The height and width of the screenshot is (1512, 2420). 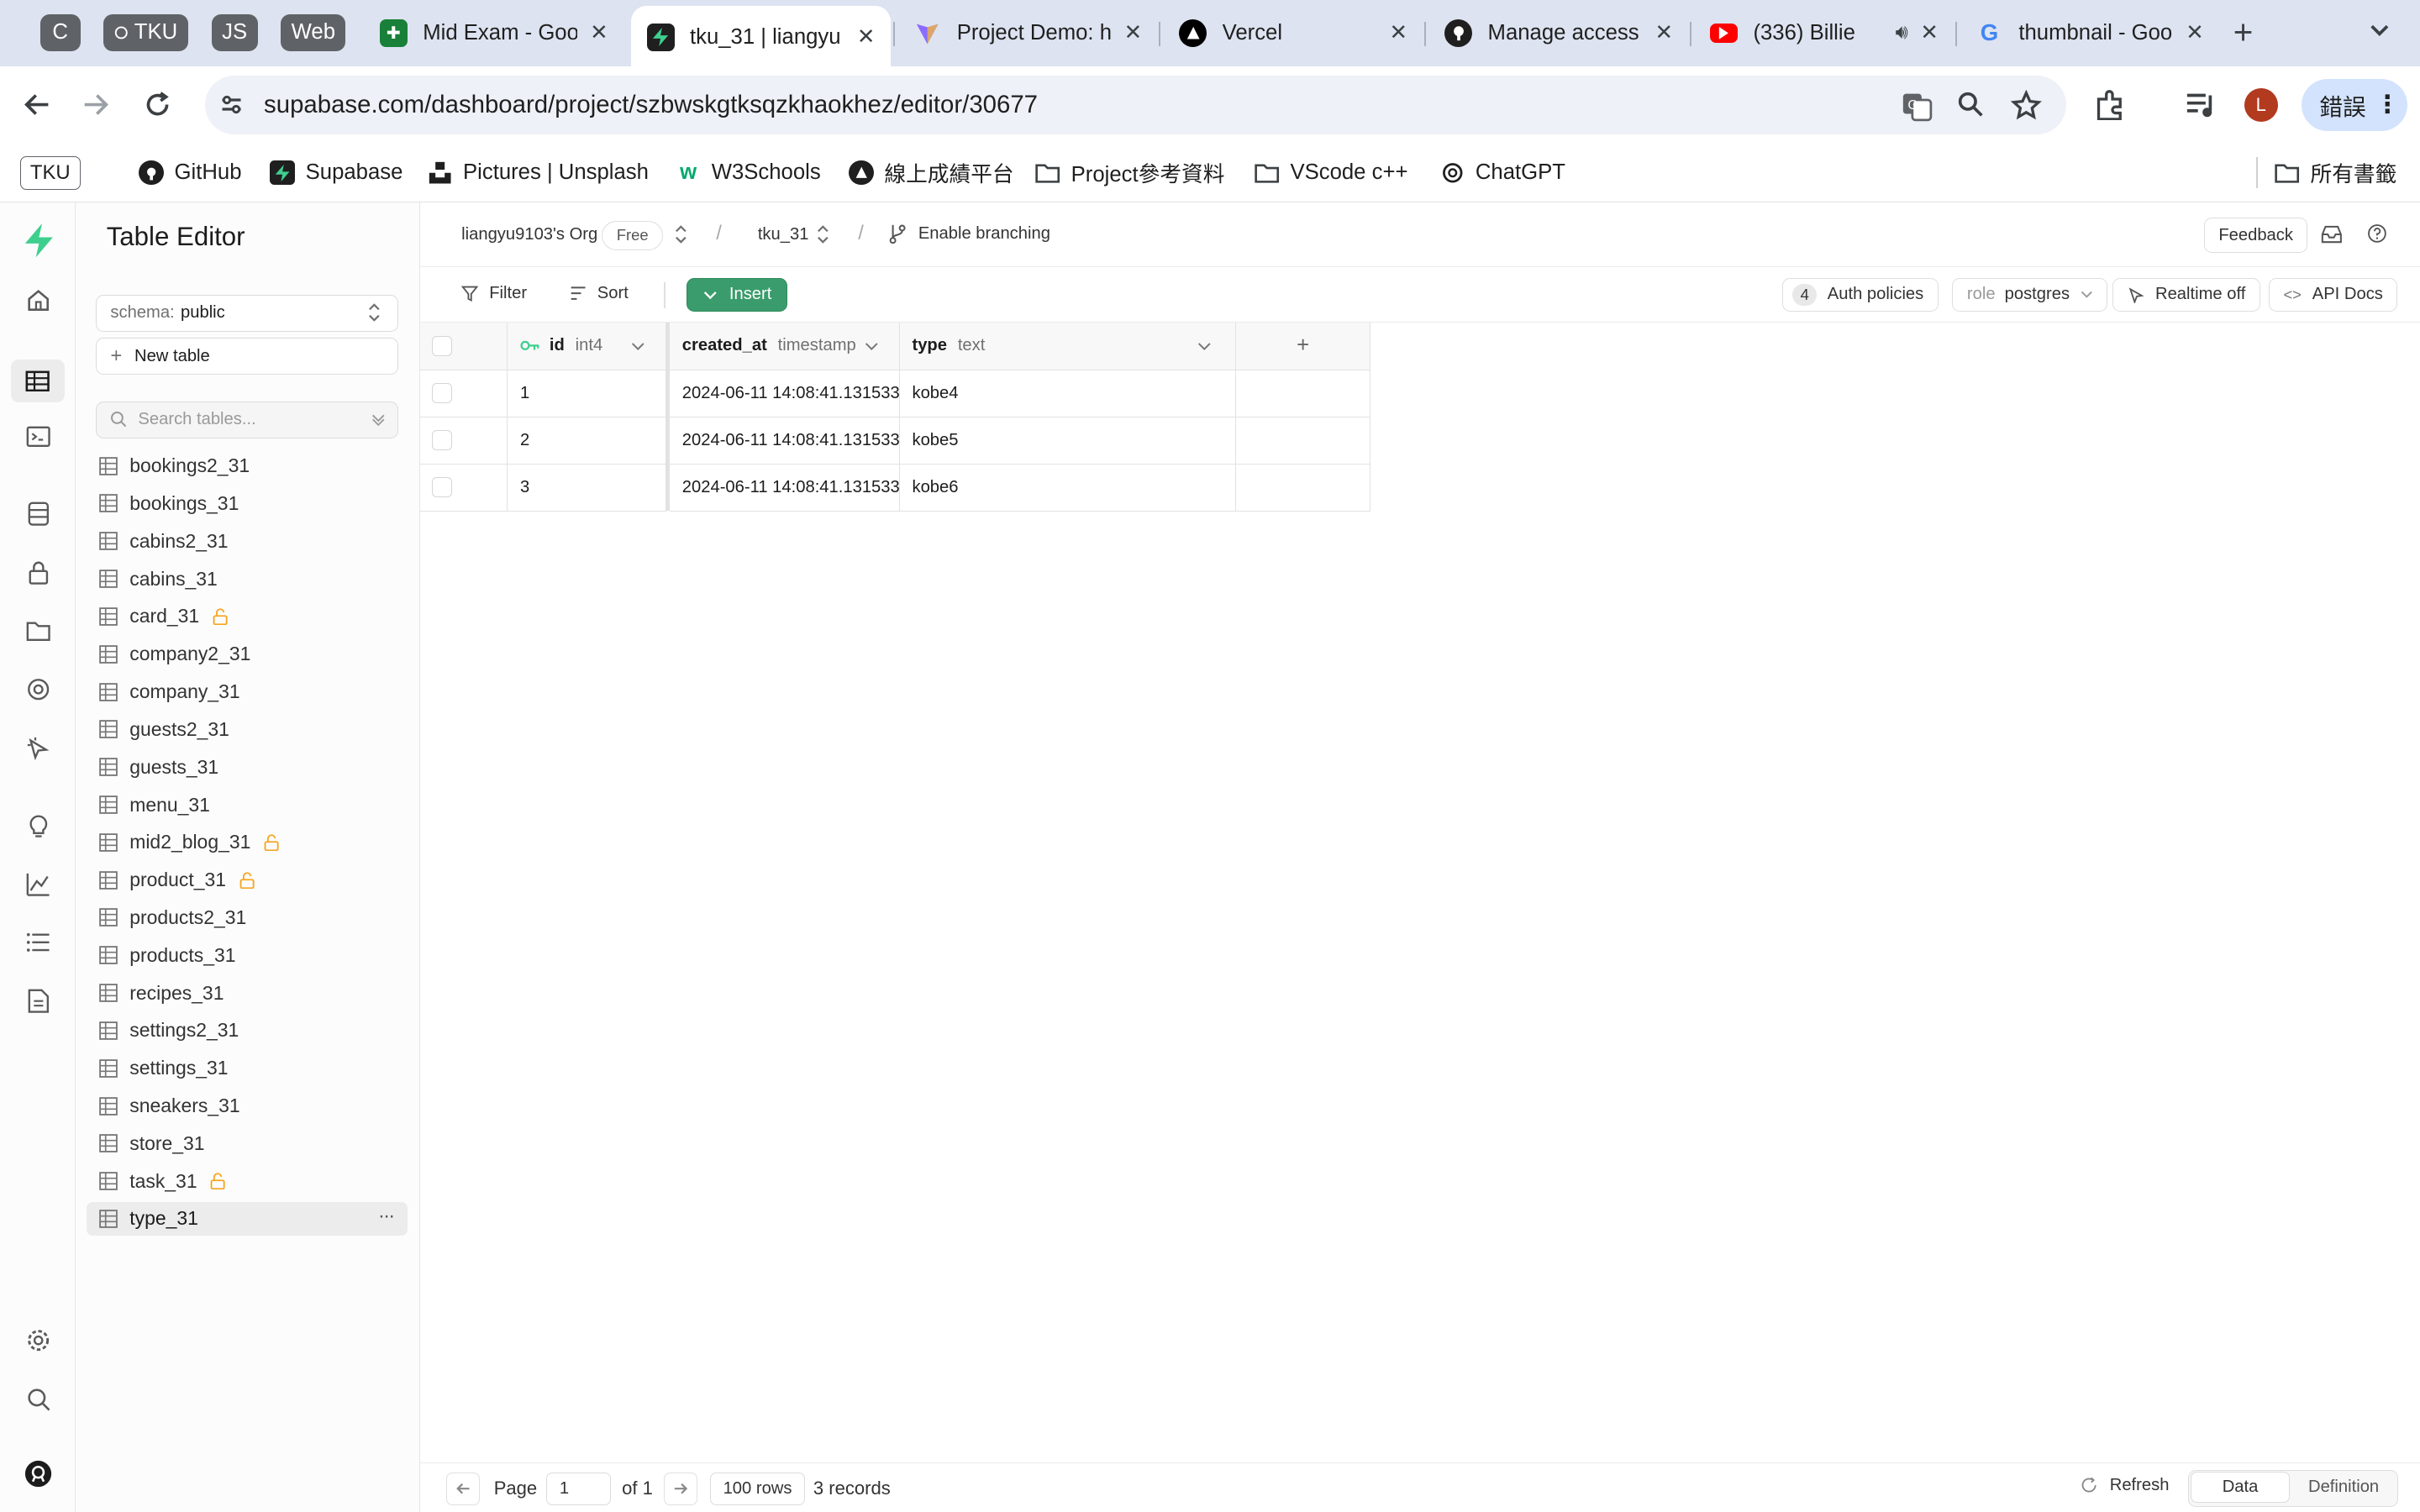 What do you see at coordinates (191, 172) in the screenshot?
I see `bookmark-github: GitHub` at bounding box center [191, 172].